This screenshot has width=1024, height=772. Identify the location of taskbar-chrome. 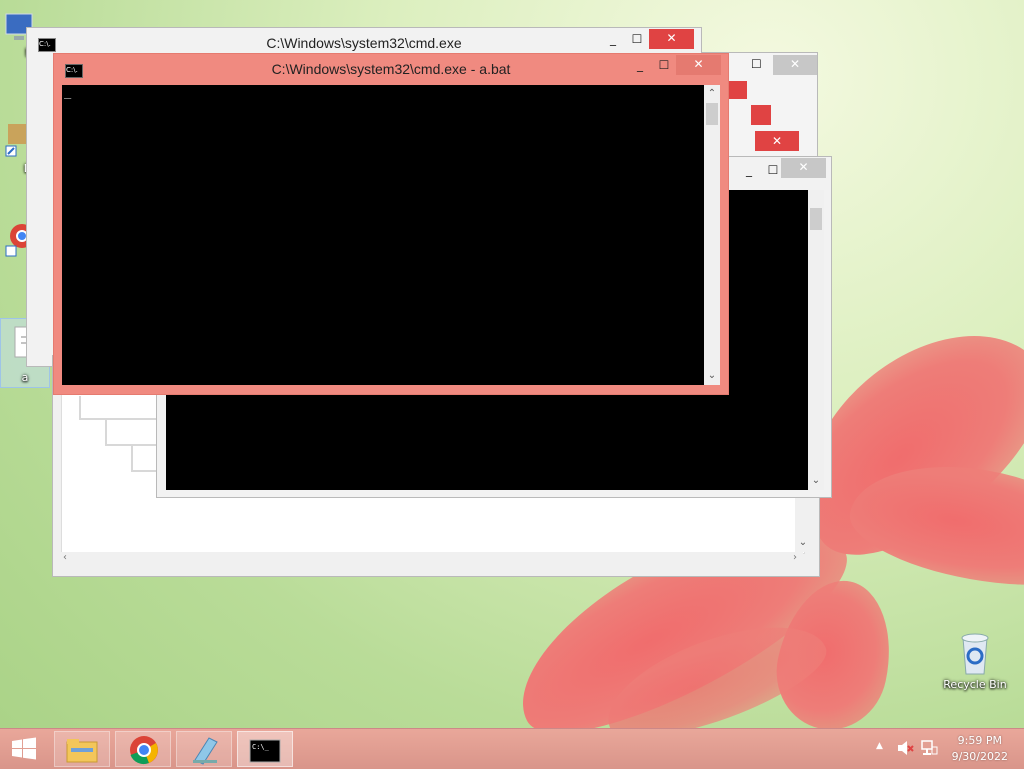
(143, 749).